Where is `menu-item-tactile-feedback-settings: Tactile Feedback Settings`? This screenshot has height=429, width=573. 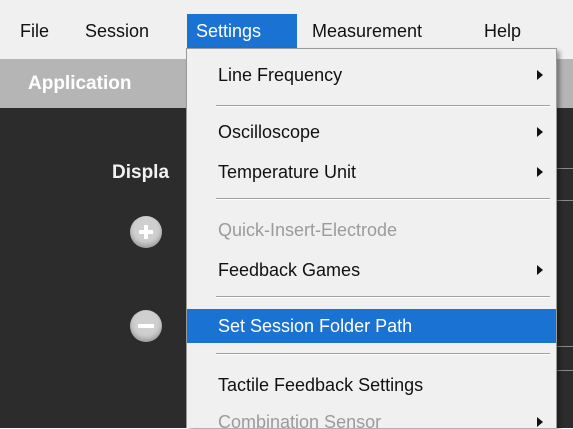
menu-item-tactile-feedback-settings: Tactile Feedback Settings is located at coordinates (371, 385).